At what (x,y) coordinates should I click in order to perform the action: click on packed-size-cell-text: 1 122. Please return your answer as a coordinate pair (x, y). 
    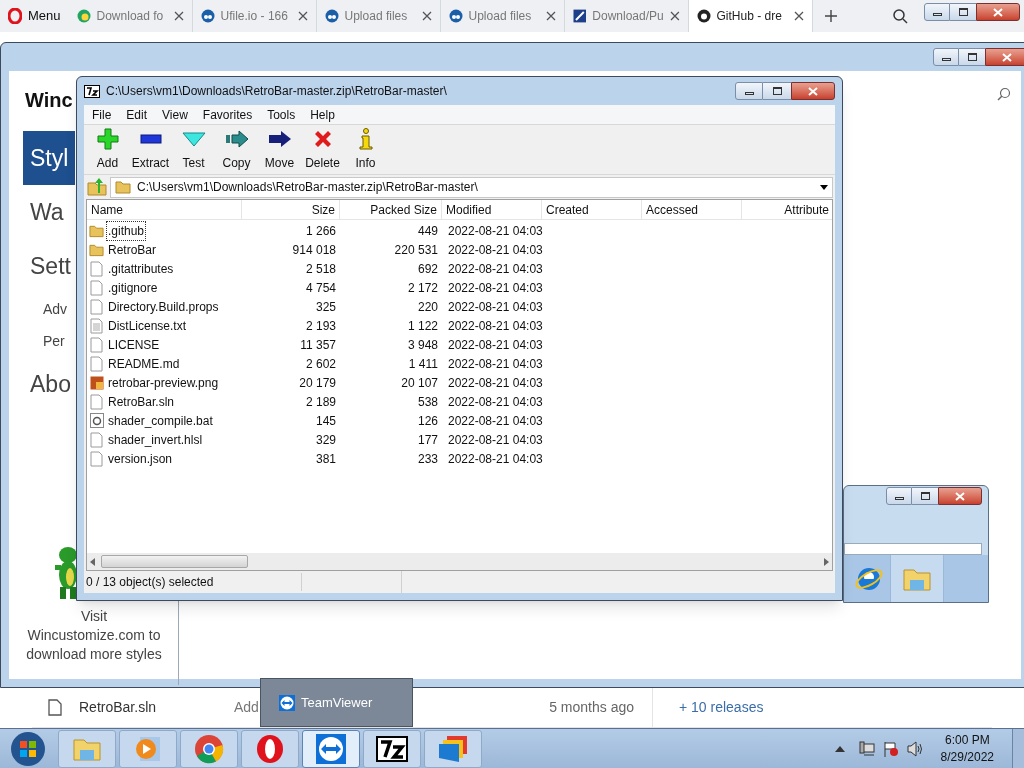
    Looking at the image, I should click on (422, 326).